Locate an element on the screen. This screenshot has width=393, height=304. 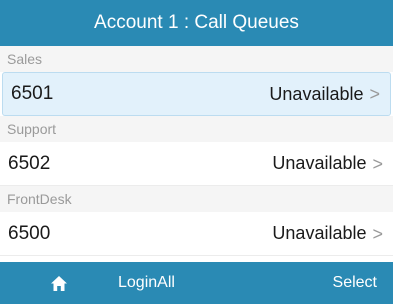
login-all-softkey: LoginAll is located at coordinates (180, 283).